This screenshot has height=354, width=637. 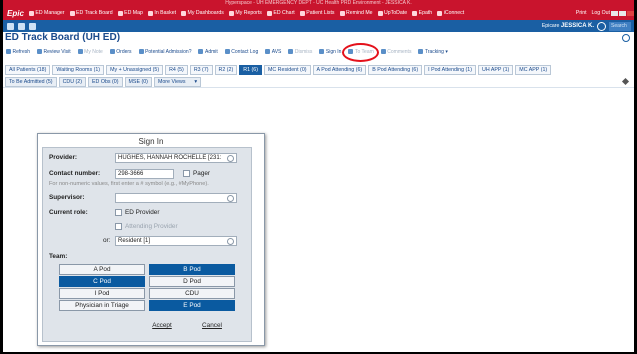 I want to click on provider-field: HUGHES, HANNAH ROCHELLE [231:, so click(x=176, y=158).